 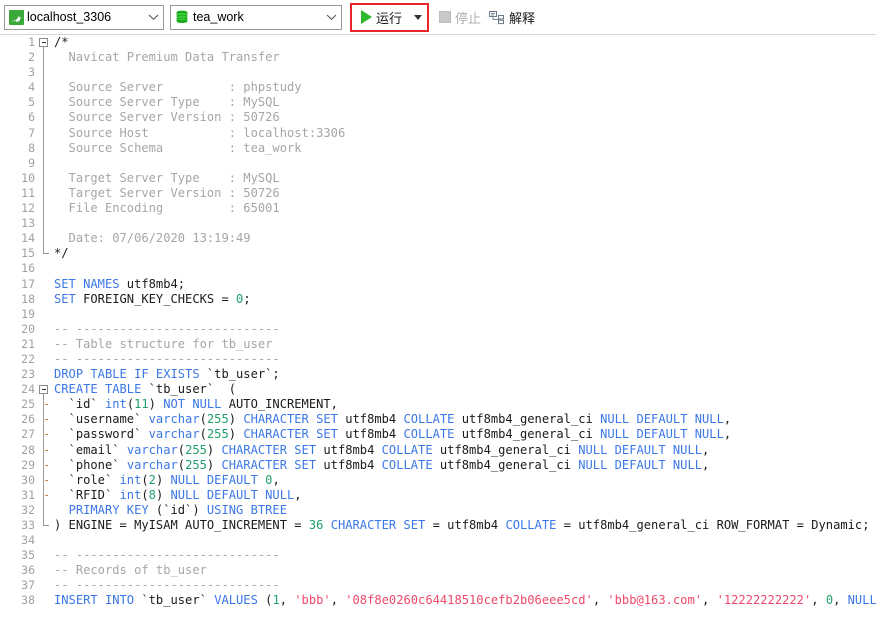 I want to click on code-line: 18 SET FOREIGN_KEY_CHECKS = 0;, so click(x=438, y=299).